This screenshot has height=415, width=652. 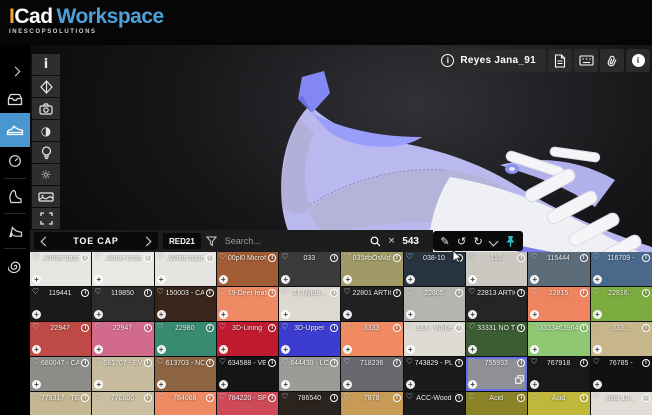 I want to click on camera-button, so click(x=46, y=108).